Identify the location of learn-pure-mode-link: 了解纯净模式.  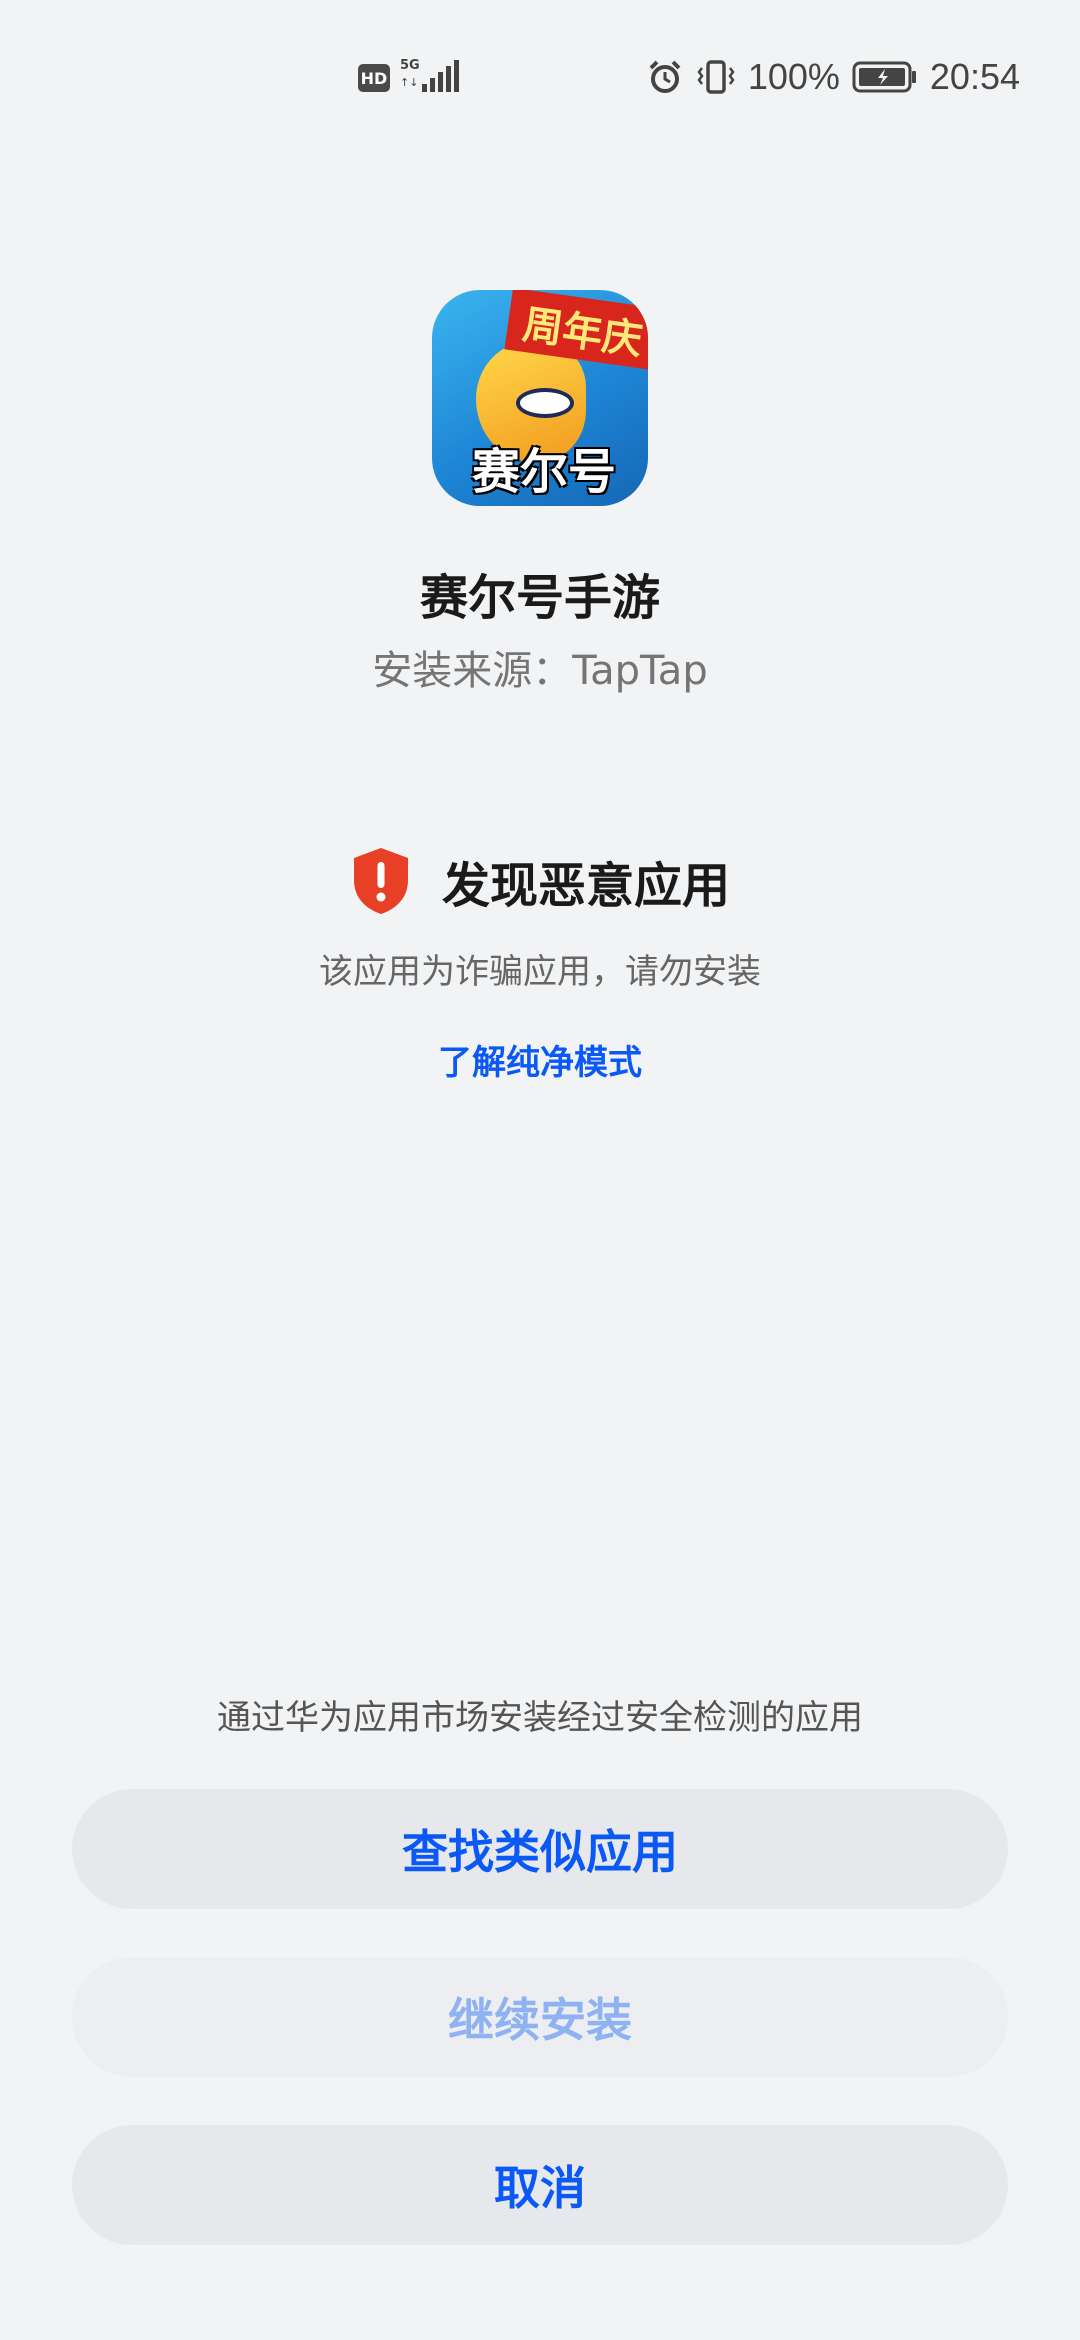
(540, 1059).